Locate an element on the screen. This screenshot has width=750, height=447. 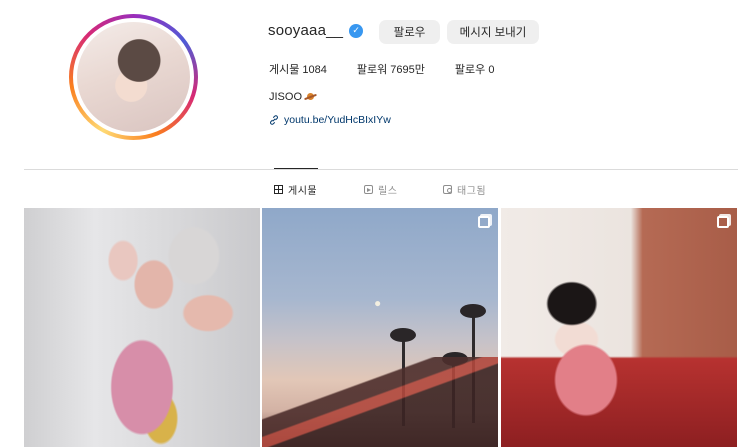
bio-link-text: youtu.be/YudHcBIxIYw is located at coordinates (337, 120).